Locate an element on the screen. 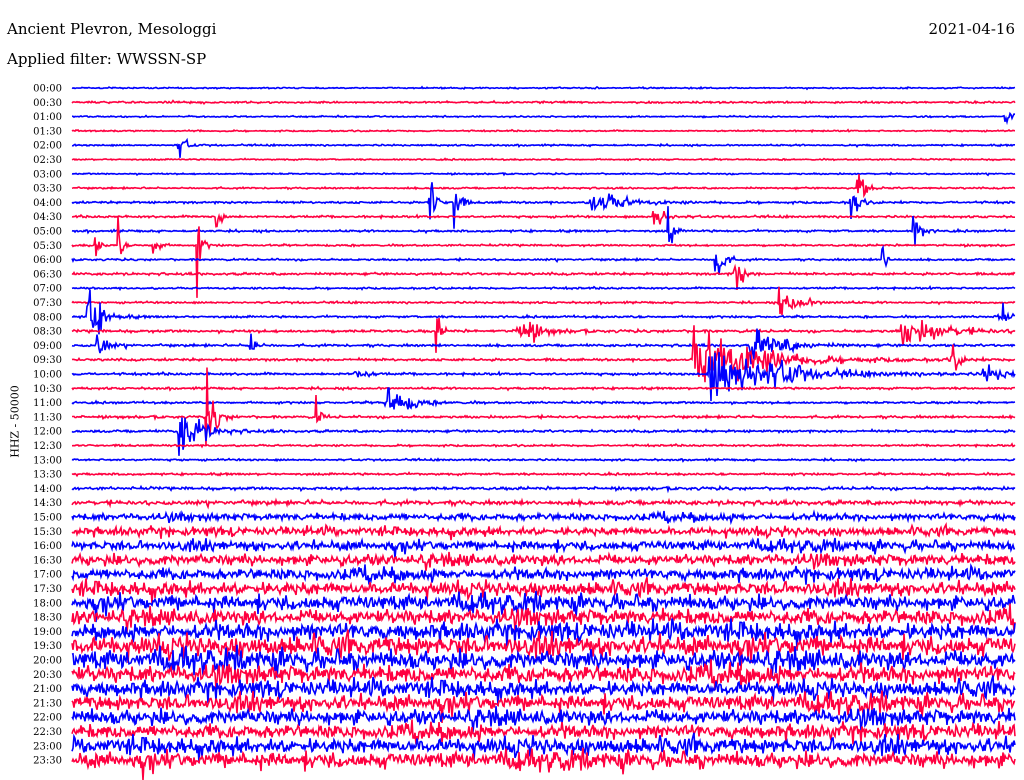 The height and width of the screenshot is (780, 1024). row-time-label: 12:00 is located at coordinates (47, 432).